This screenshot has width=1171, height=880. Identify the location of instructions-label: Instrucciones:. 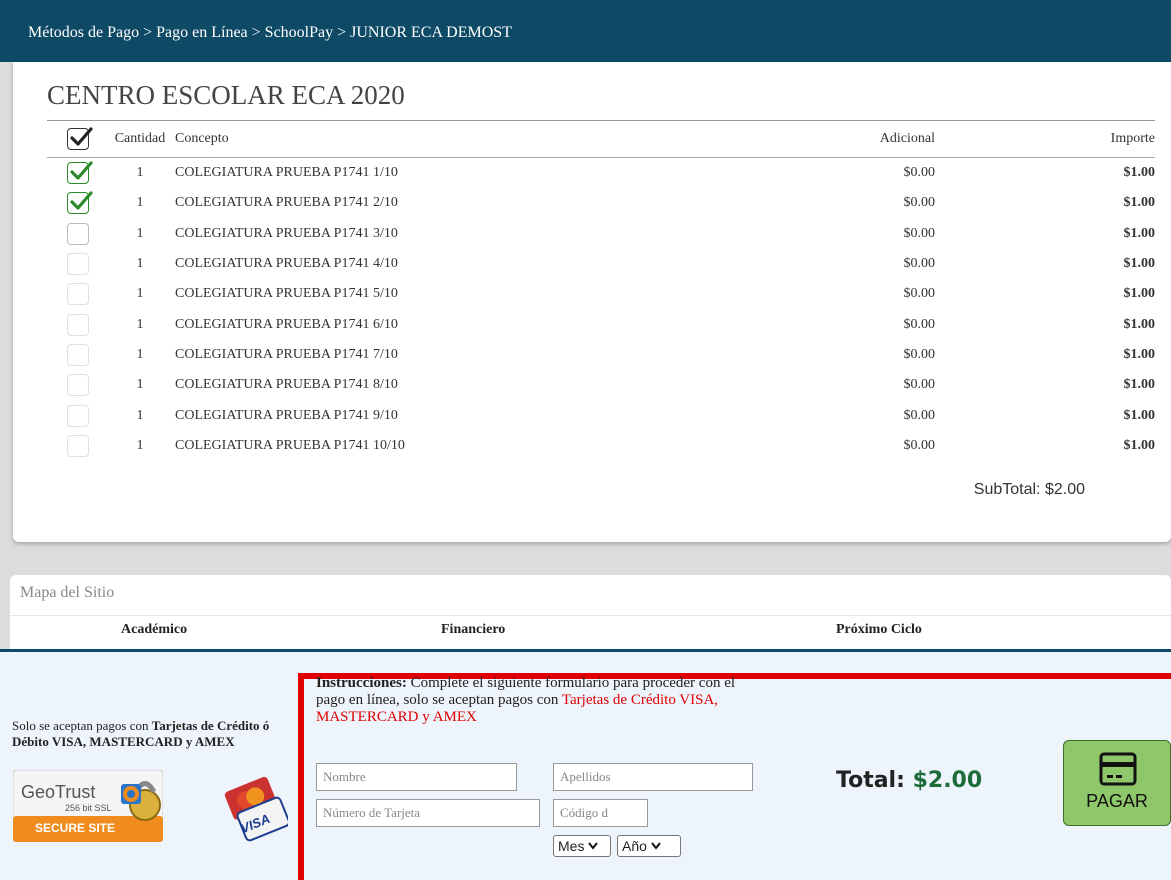
(361, 683).